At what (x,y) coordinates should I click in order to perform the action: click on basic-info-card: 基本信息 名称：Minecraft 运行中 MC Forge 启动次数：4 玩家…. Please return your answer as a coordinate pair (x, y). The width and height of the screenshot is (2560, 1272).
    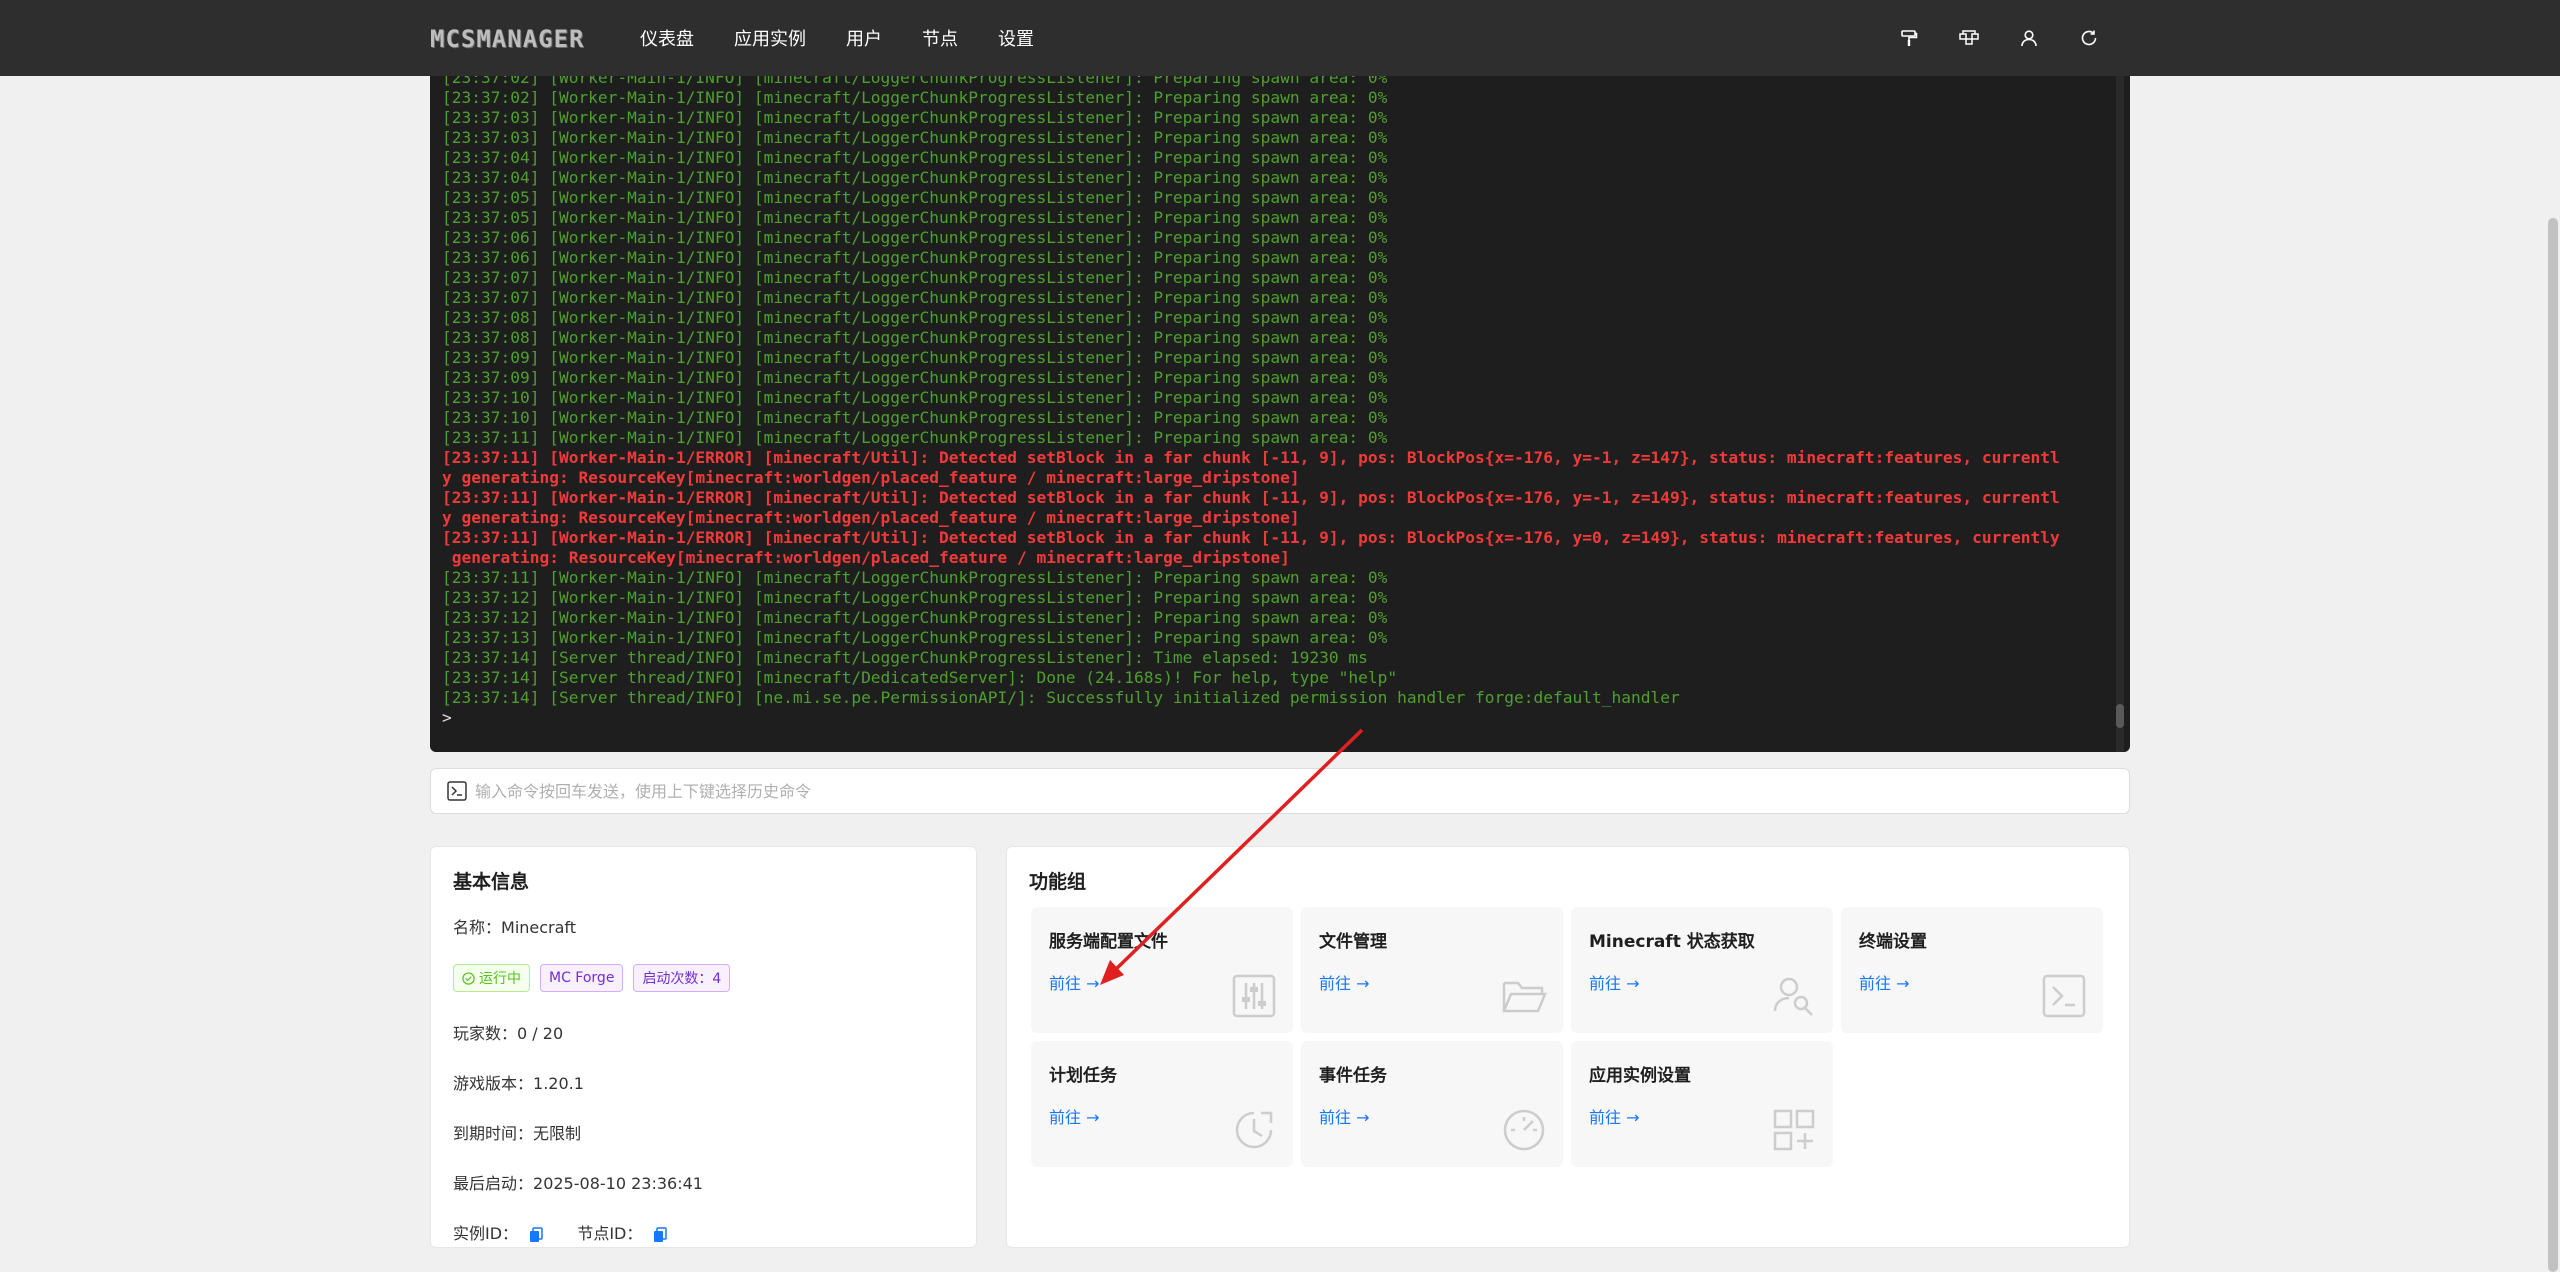
    Looking at the image, I should click on (703, 1047).